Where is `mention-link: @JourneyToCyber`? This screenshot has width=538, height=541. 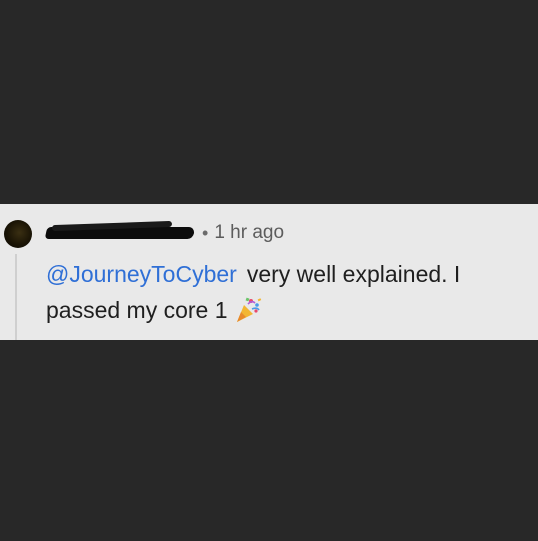 mention-link: @JourneyToCyber is located at coordinates (141, 274).